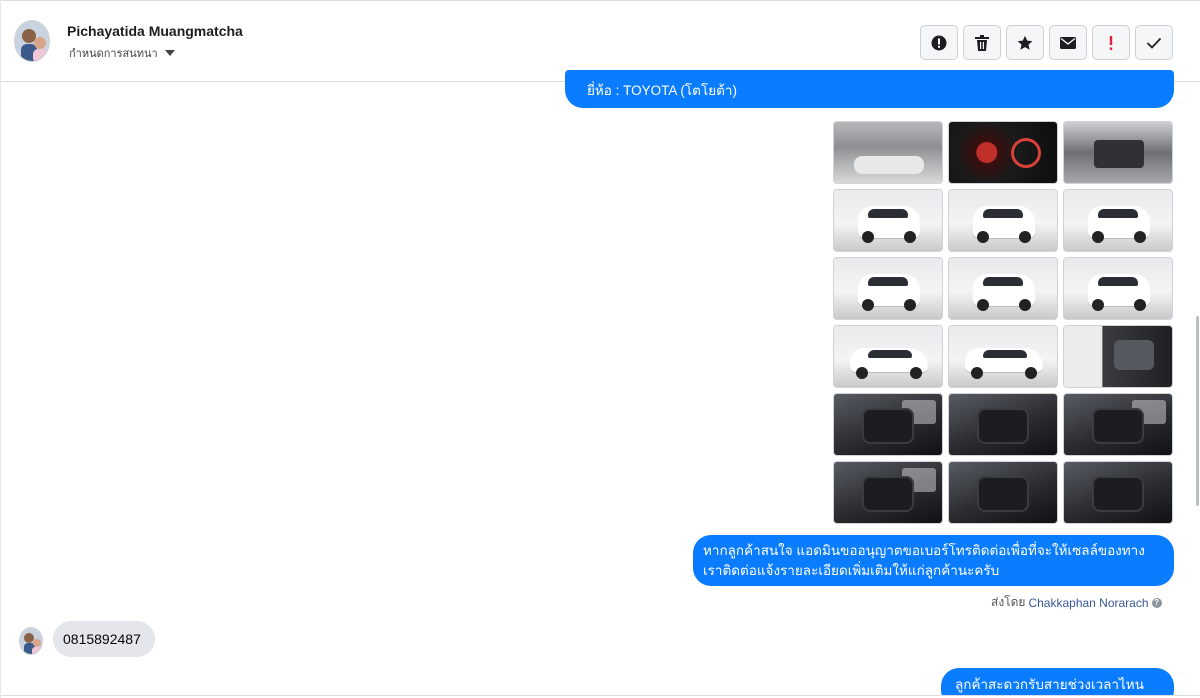 The height and width of the screenshot is (698, 1200). What do you see at coordinates (1046, 42) in the screenshot?
I see `conversation-toolbar` at bounding box center [1046, 42].